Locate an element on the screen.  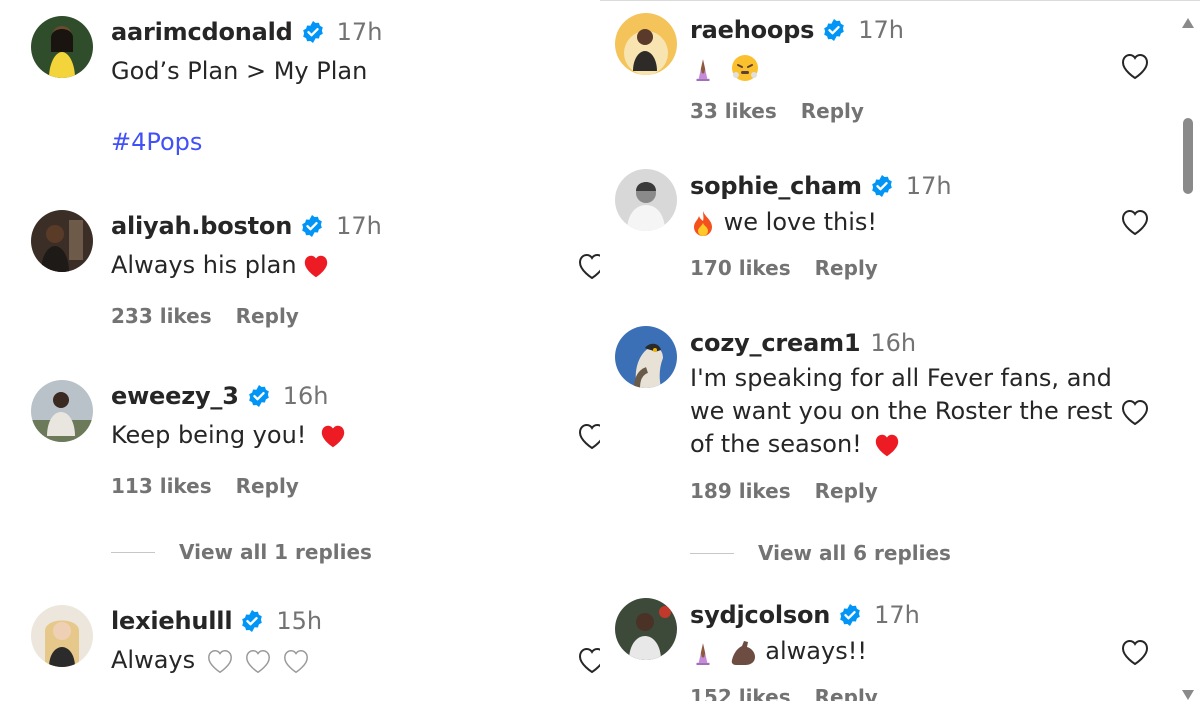
username: cozy_cream1 is located at coordinates (775, 343).